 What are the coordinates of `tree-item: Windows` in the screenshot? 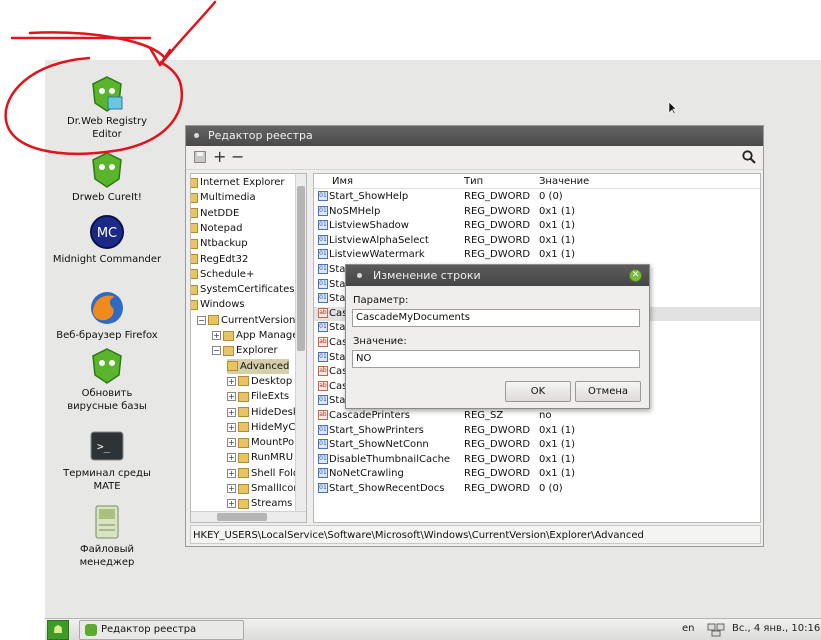 It's located at (218, 304).